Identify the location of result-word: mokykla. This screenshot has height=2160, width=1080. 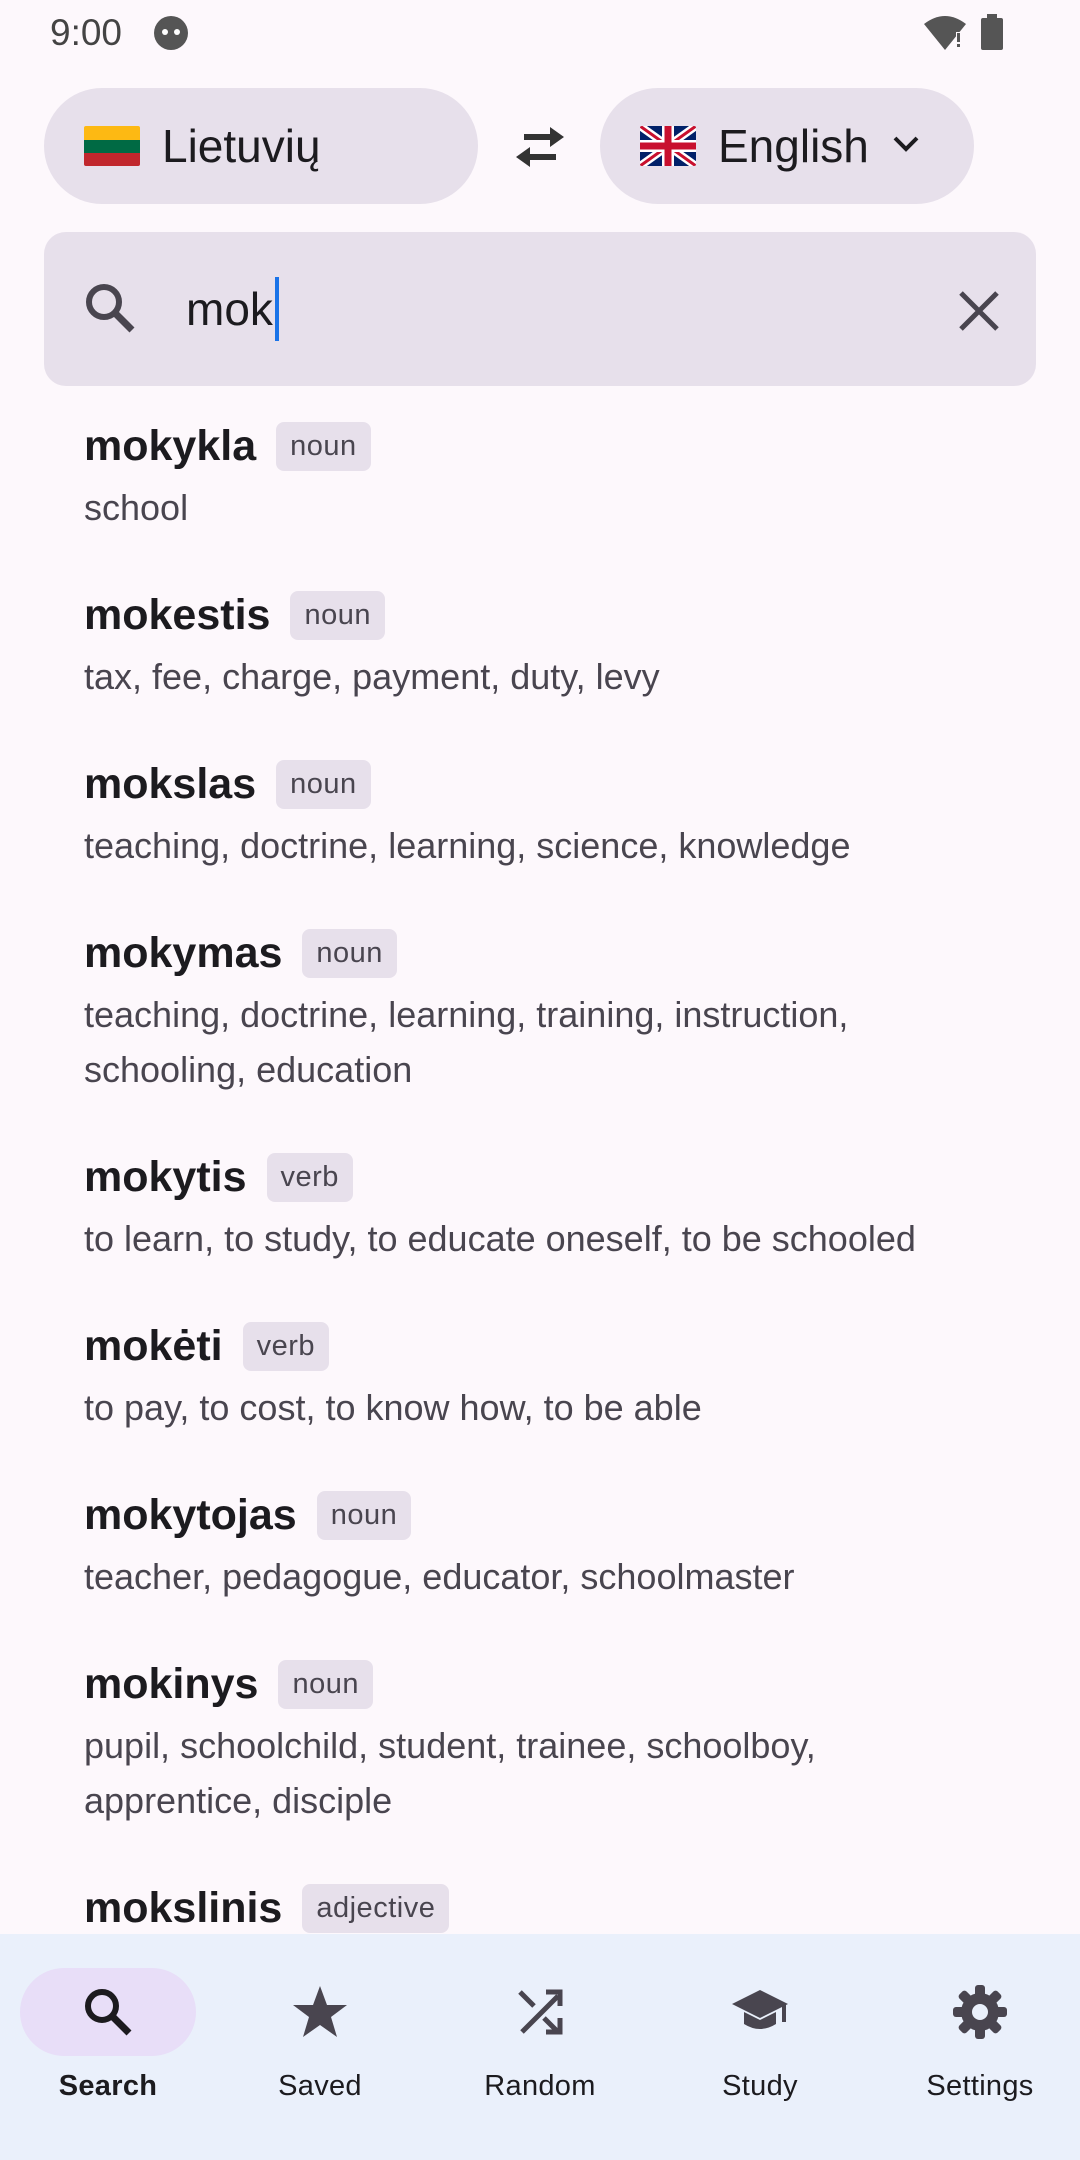
(170, 445).